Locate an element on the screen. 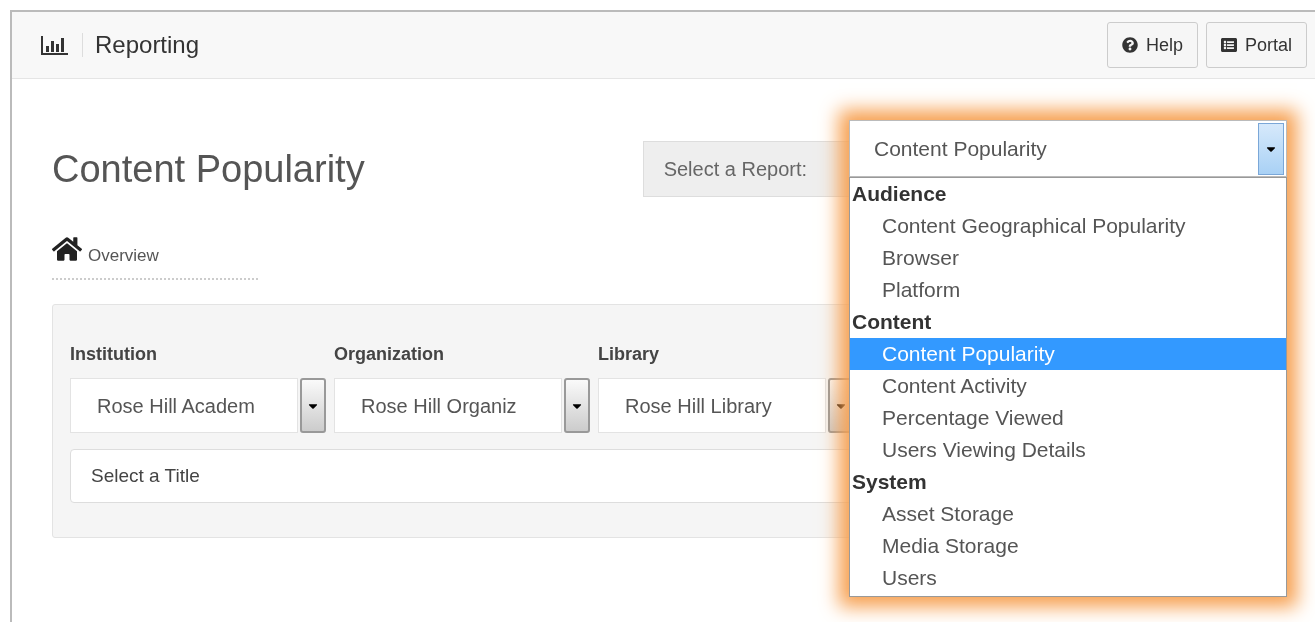 This screenshot has width=1315, height=622. page-title: Content Popularity is located at coordinates (208, 169).